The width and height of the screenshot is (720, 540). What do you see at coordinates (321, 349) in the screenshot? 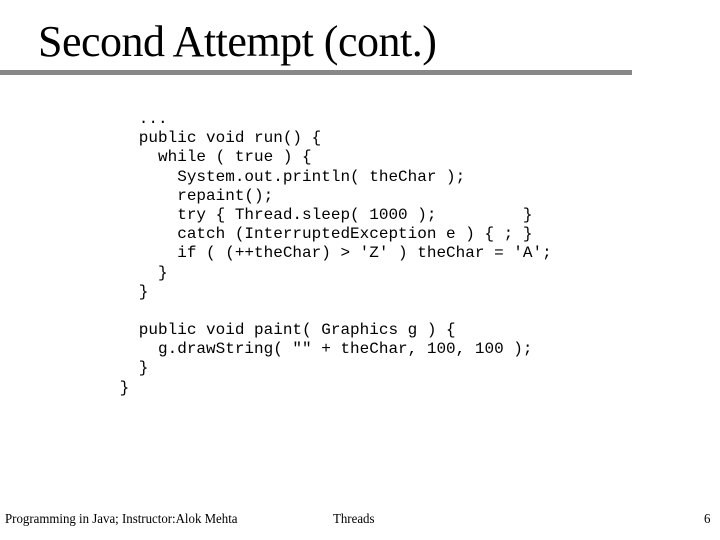
I see `code-line: g.drawString( "" + theChar, 100, 100 );` at bounding box center [321, 349].